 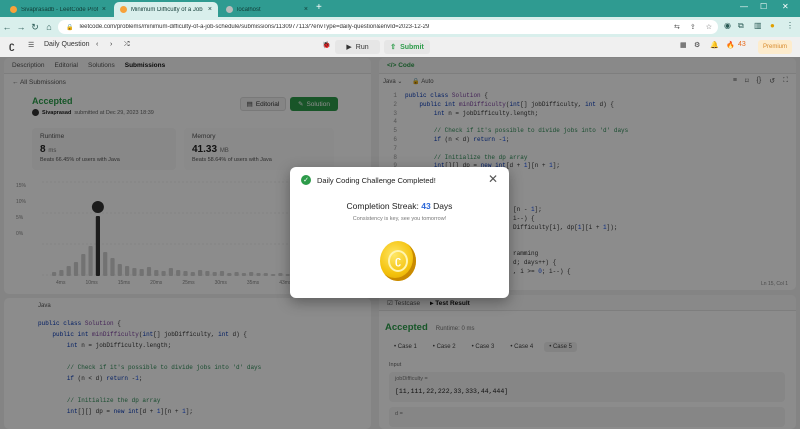 What do you see at coordinates (399, 219) in the screenshot?
I see `dialog-subtitle: Consistency is key, see you tomorrow!` at bounding box center [399, 219].